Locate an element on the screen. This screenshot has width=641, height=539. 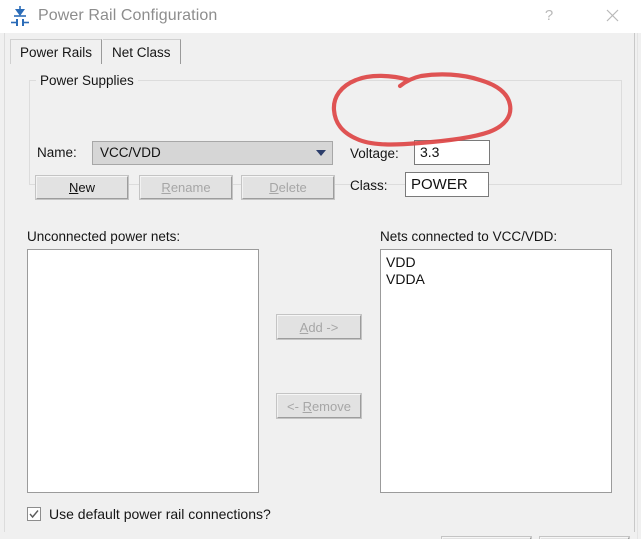
close-icon is located at coordinates (612, 15).